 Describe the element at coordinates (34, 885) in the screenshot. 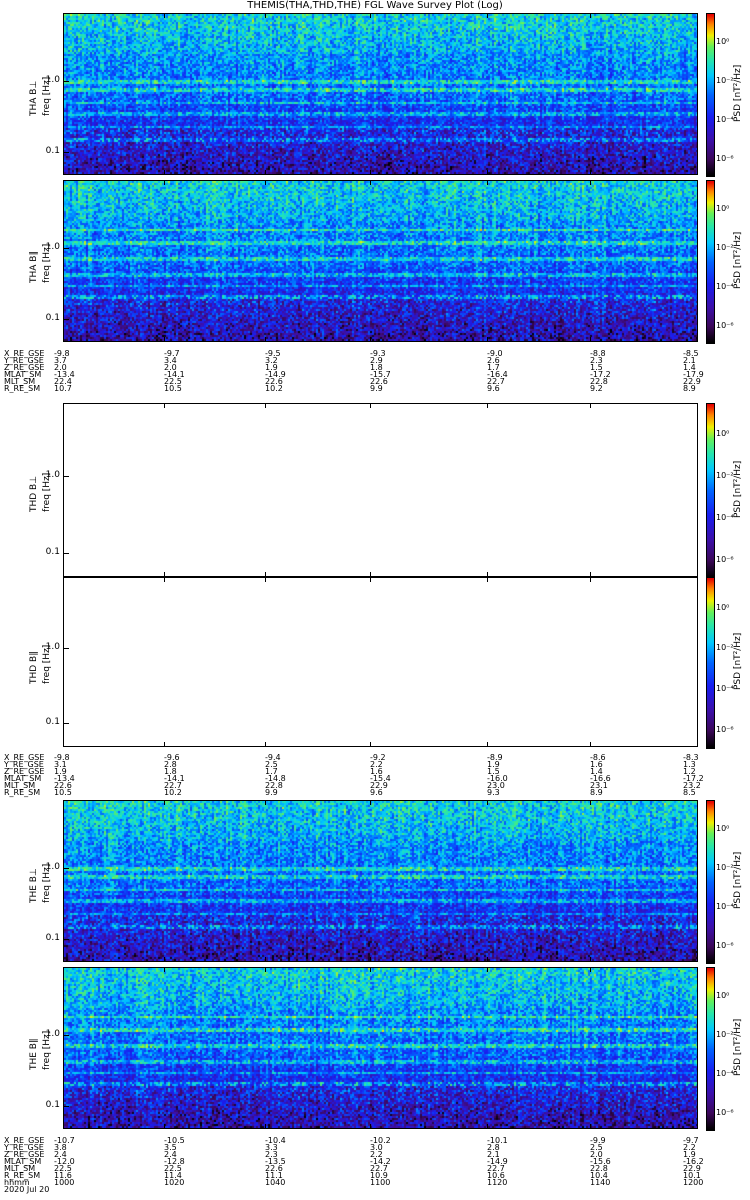

I see `probe-label: THE B⊥` at that location.